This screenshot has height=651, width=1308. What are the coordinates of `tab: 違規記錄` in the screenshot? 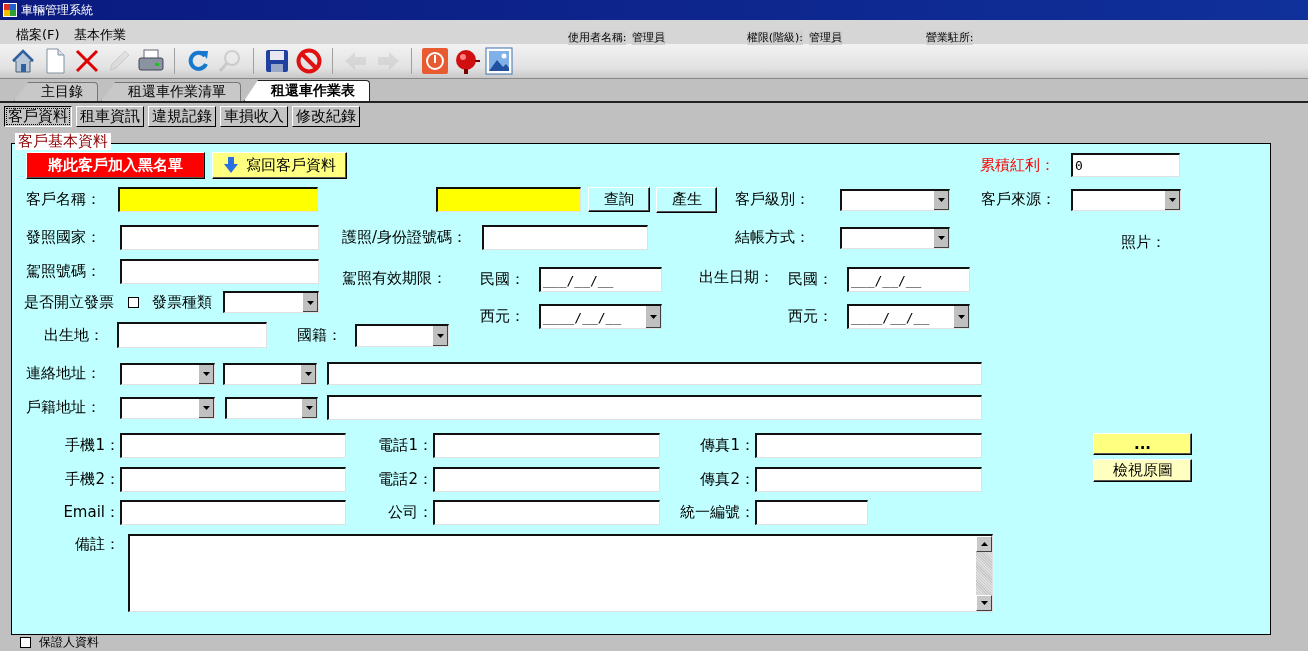 It's located at (182, 116).